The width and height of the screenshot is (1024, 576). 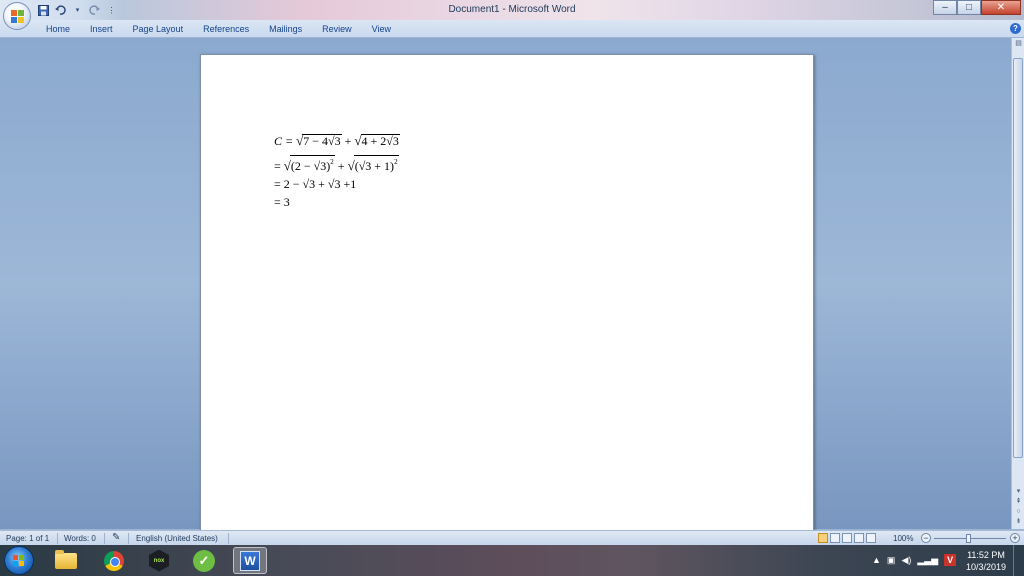 I want to click on zoom-in-icon: +, so click(x=1015, y=538).